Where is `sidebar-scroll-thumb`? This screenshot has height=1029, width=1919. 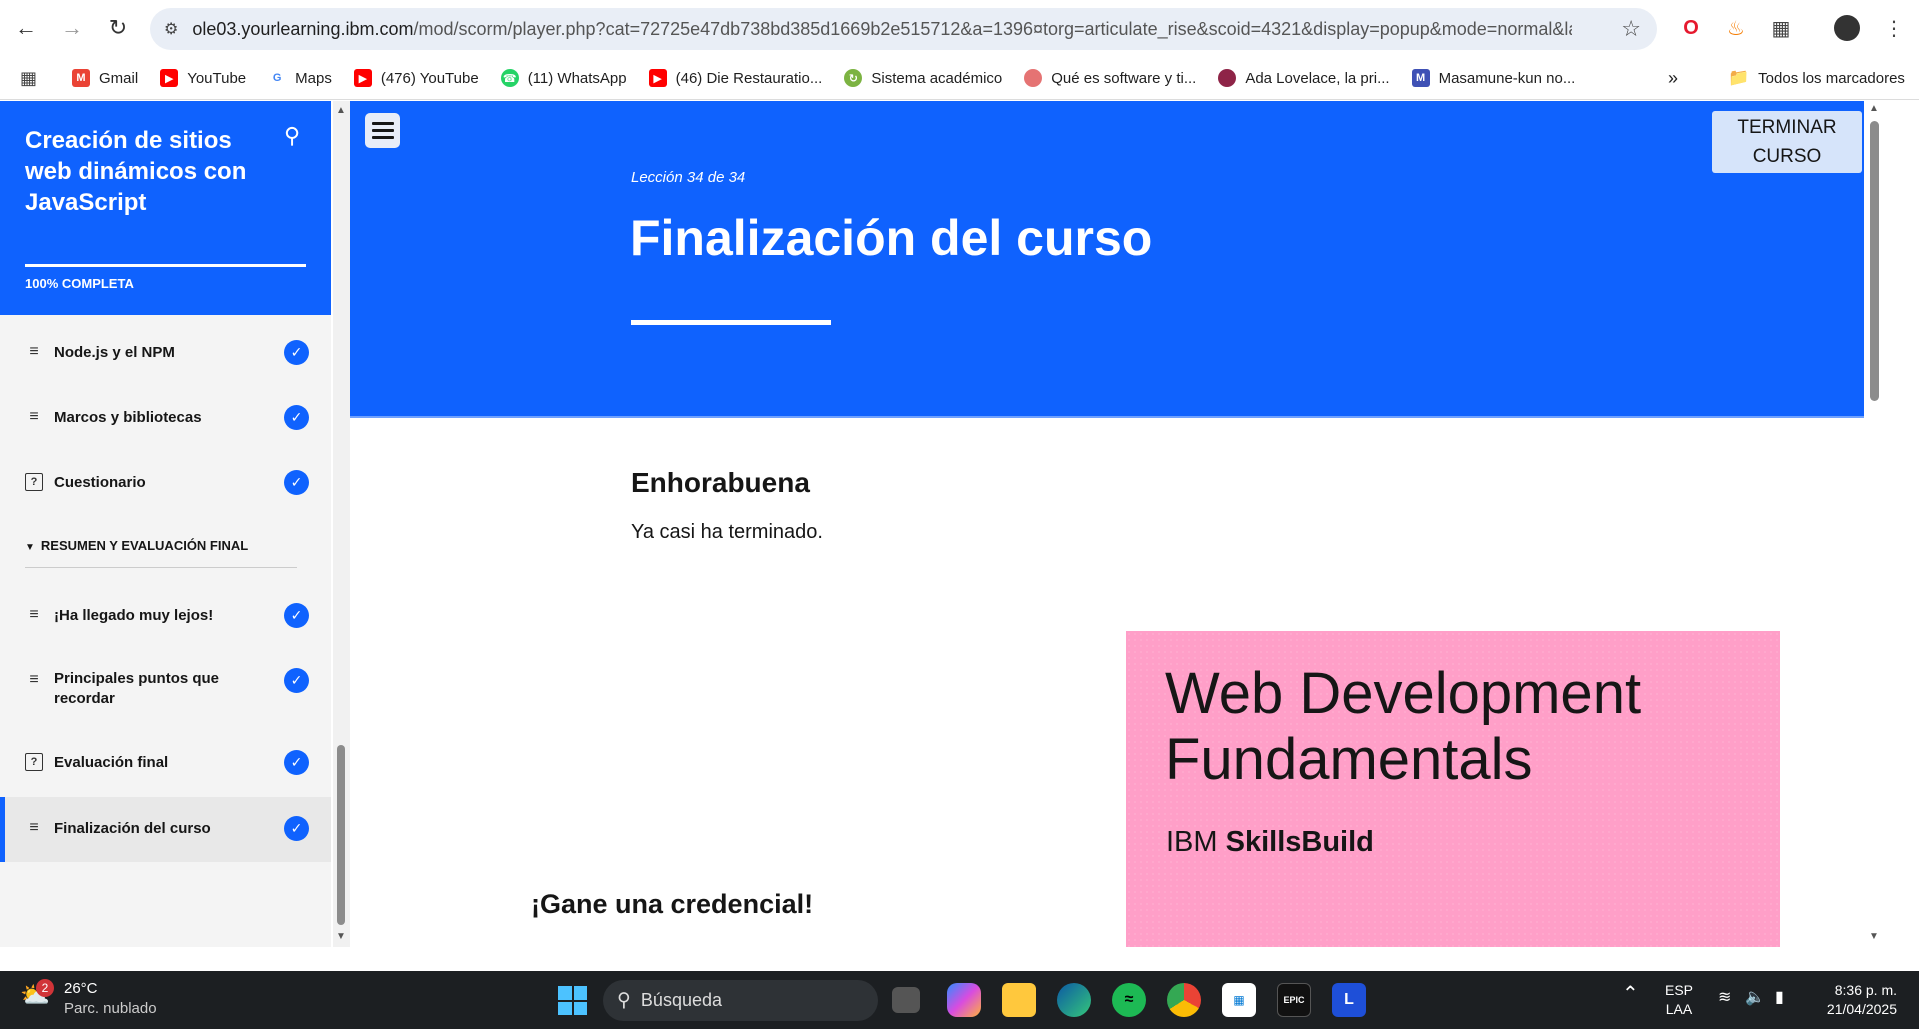
sidebar-scroll-thumb is located at coordinates (341, 835).